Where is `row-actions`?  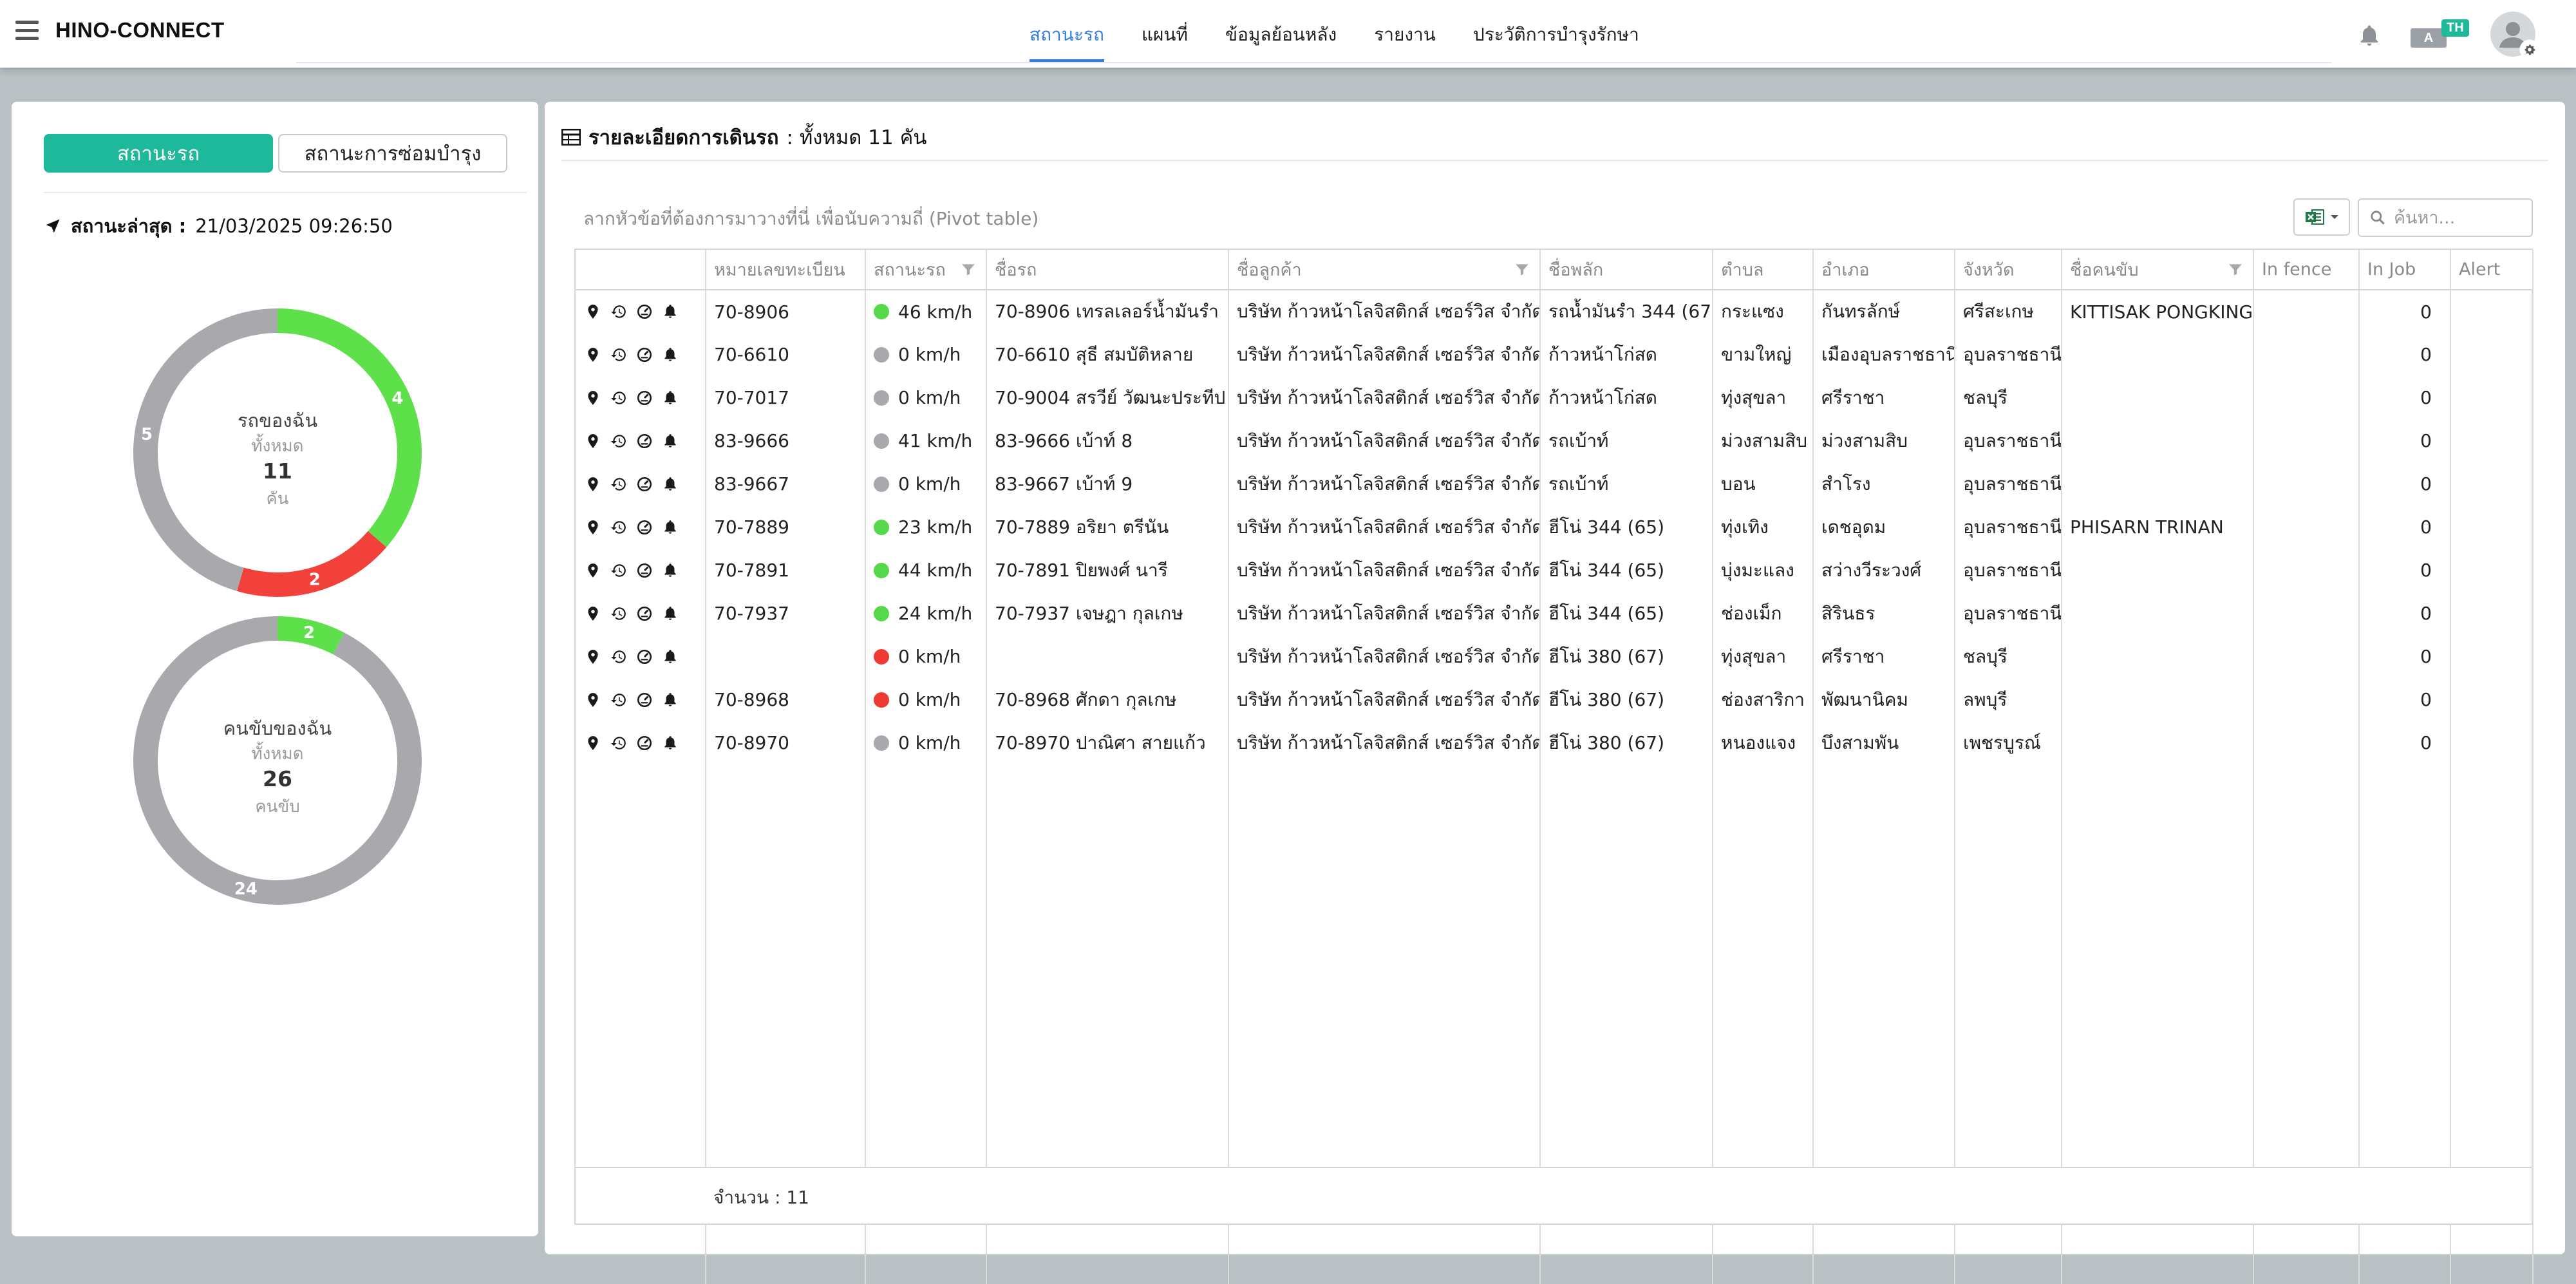 row-actions is located at coordinates (641, 699).